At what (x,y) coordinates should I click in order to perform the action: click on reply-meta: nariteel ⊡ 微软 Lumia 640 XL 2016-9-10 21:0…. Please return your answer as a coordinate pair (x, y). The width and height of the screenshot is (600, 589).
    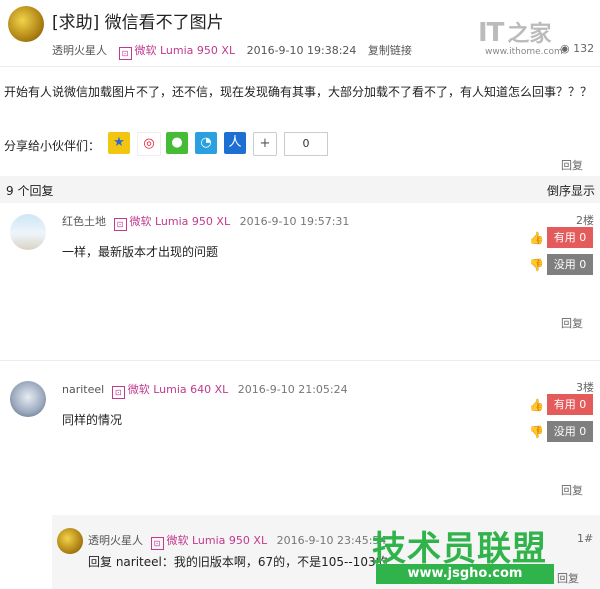
    Looking at the image, I should click on (205, 390).